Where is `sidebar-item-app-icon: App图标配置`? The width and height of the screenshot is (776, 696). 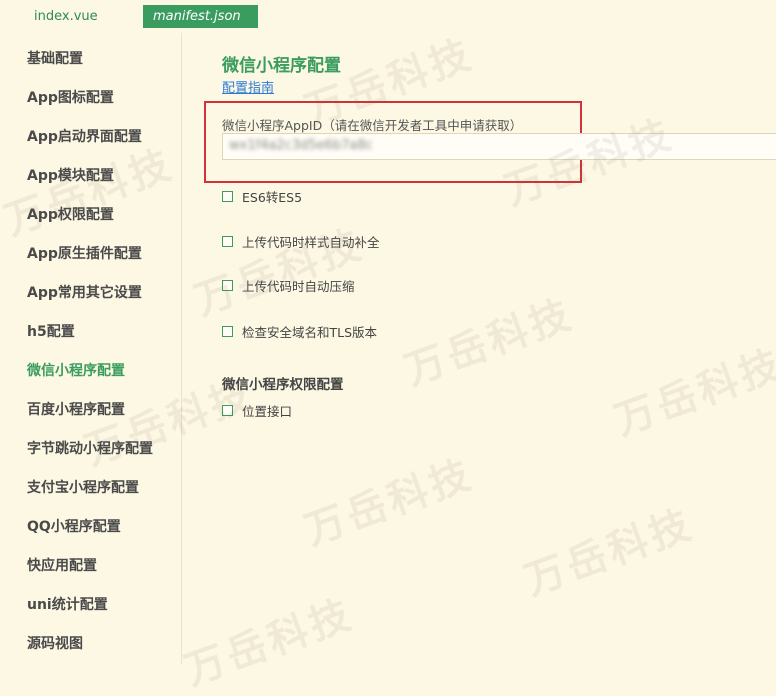 sidebar-item-app-icon: App图标配置 is located at coordinates (70, 98).